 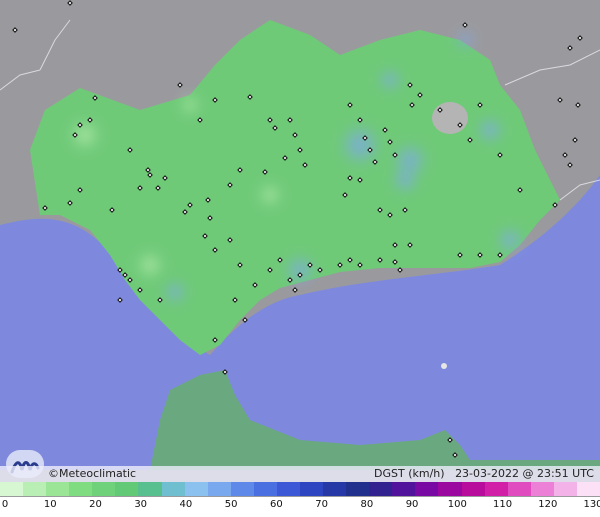 What do you see at coordinates (300, 507) in the screenshot?
I see `color-scale-labels: 0 10 20 30 40 50 60 70 80 90 100 110 120 130` at bounding box center [300, 507].